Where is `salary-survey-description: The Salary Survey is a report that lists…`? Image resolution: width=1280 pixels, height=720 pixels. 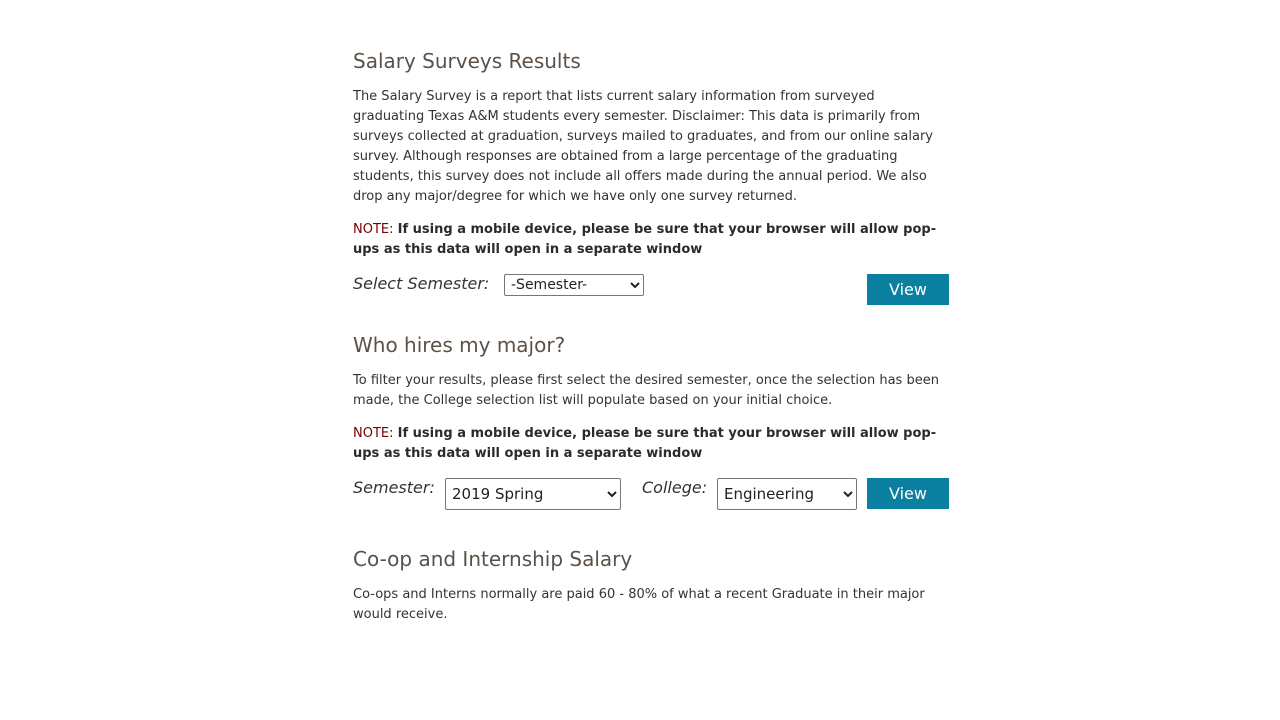 salary-survey-description: The Salary Survey is a report that lists… is located at coordinates (643, 146).